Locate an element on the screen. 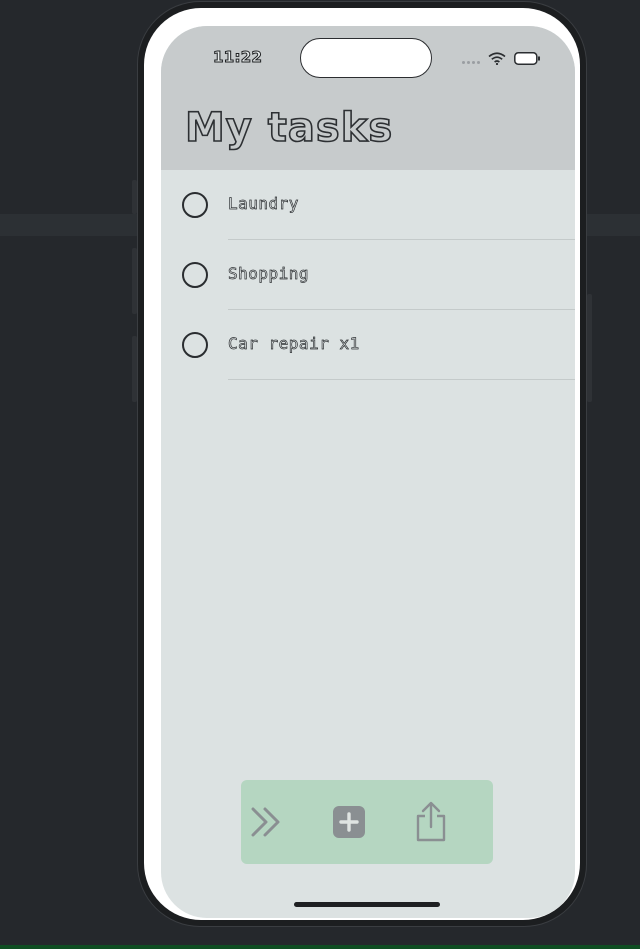 This screenshot has height=949, width=640. home-indicator is located at coordinates (367, 904).